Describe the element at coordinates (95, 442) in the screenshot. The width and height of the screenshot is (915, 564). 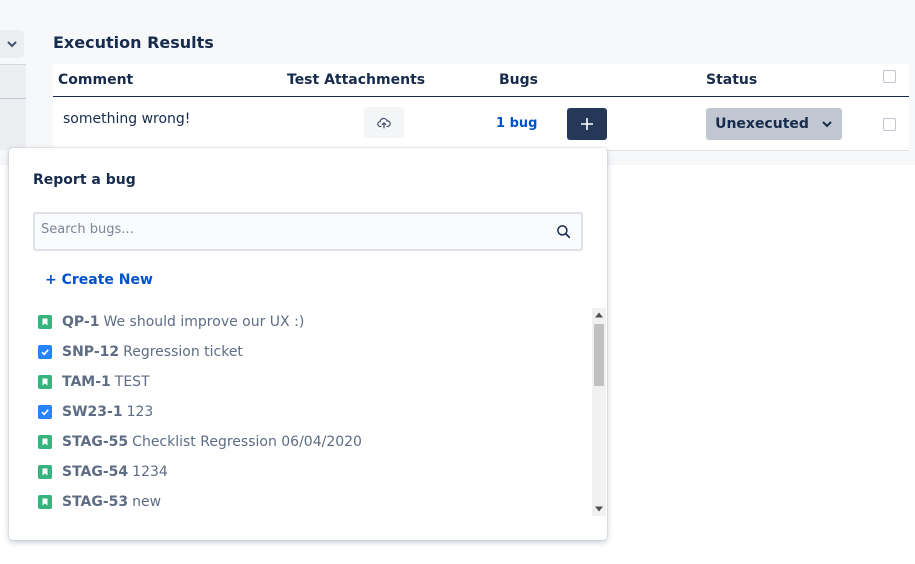
I see `issue-key: STAG-55` at that location.